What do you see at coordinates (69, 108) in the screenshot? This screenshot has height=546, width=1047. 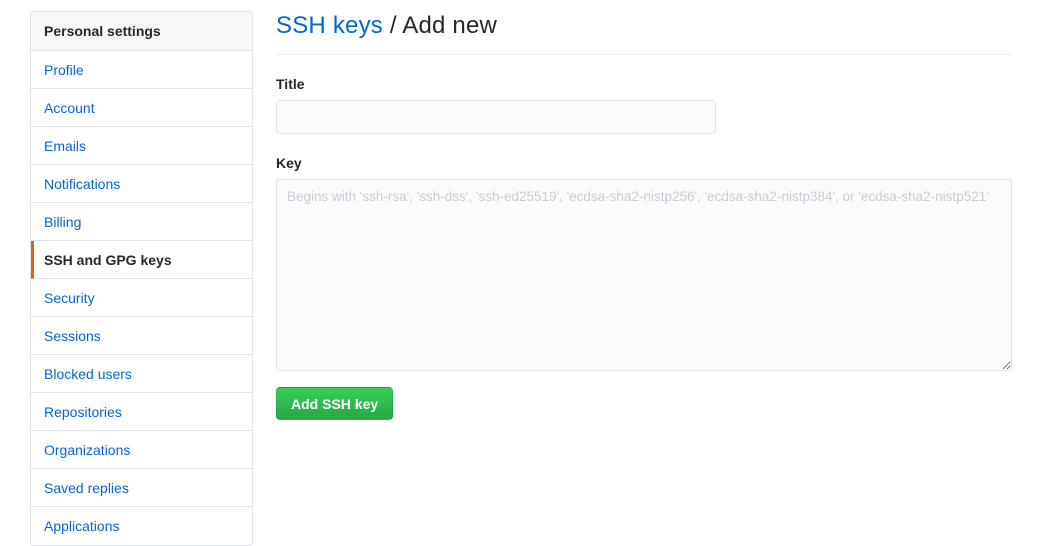 I see `sidebar-item-label: Account` at bounding box center [69, 108].